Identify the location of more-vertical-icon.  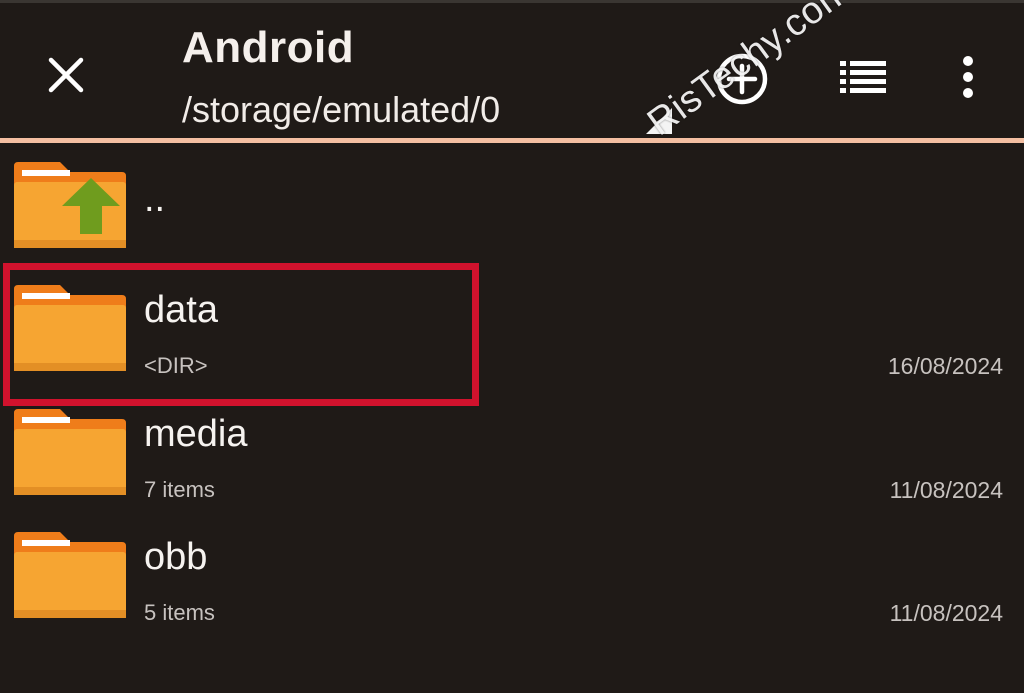
(968, 77).